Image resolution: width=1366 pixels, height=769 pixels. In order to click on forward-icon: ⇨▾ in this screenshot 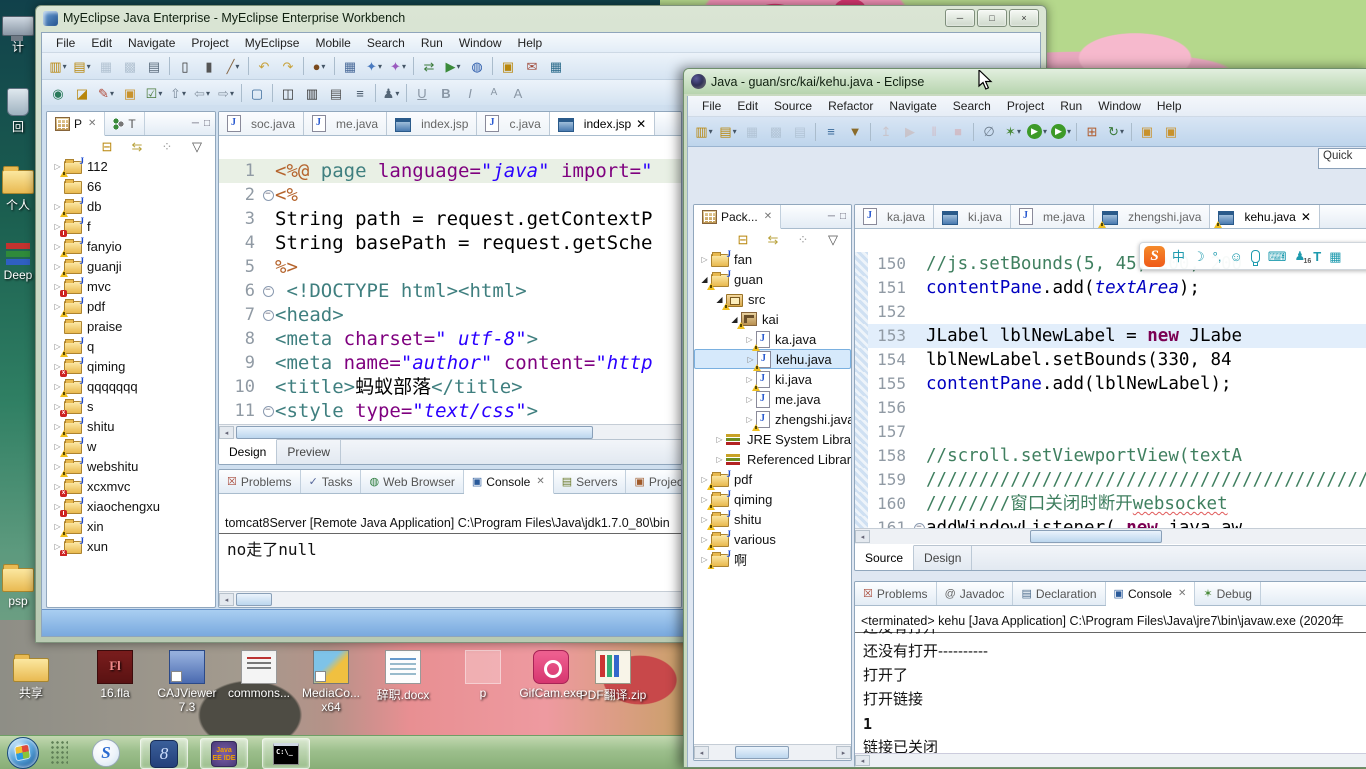, I will do `click(226, 93)`.